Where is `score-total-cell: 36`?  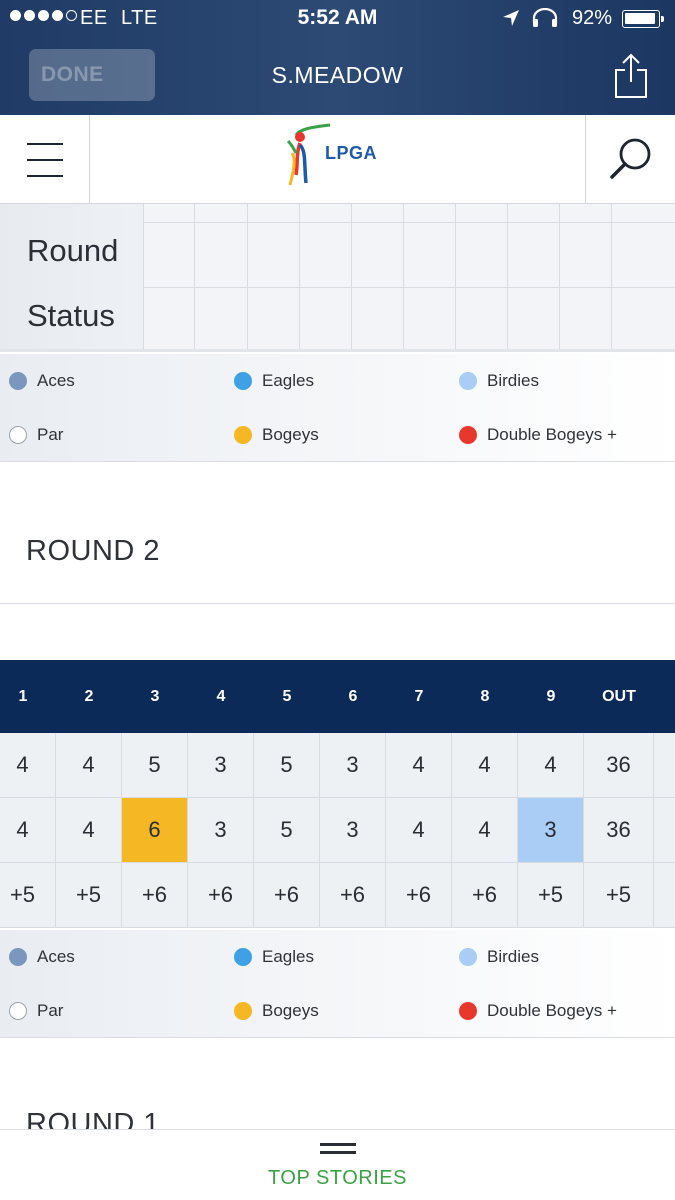
score-total-cell: 36 is located at coordinates (619, 830).